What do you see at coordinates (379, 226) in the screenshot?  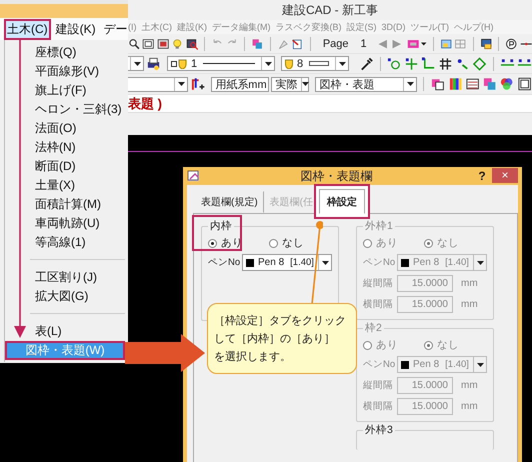 I see `group-title: 外枠1` at bounding box center [379, 226].